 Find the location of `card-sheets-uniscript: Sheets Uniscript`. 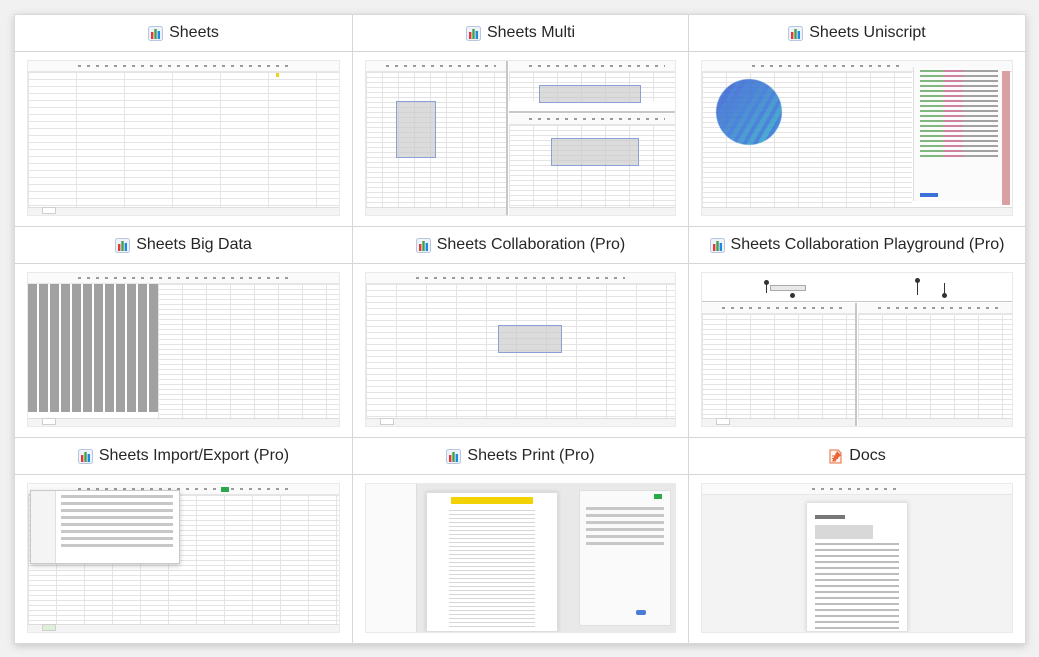

card-sheets-uniscript: Sheets Uniscript is located at coordinates (857, 121).